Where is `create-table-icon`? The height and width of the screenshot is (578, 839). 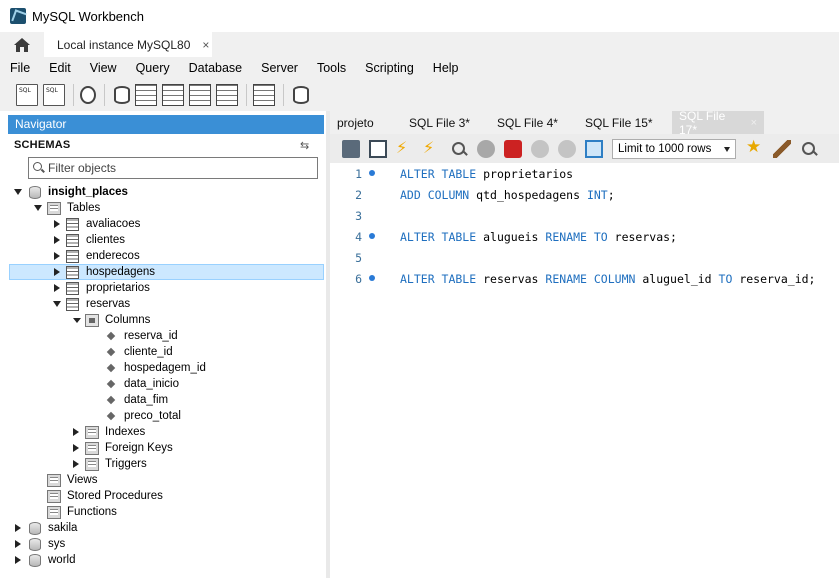 create-table-icon is located at coordinates (146, 95).